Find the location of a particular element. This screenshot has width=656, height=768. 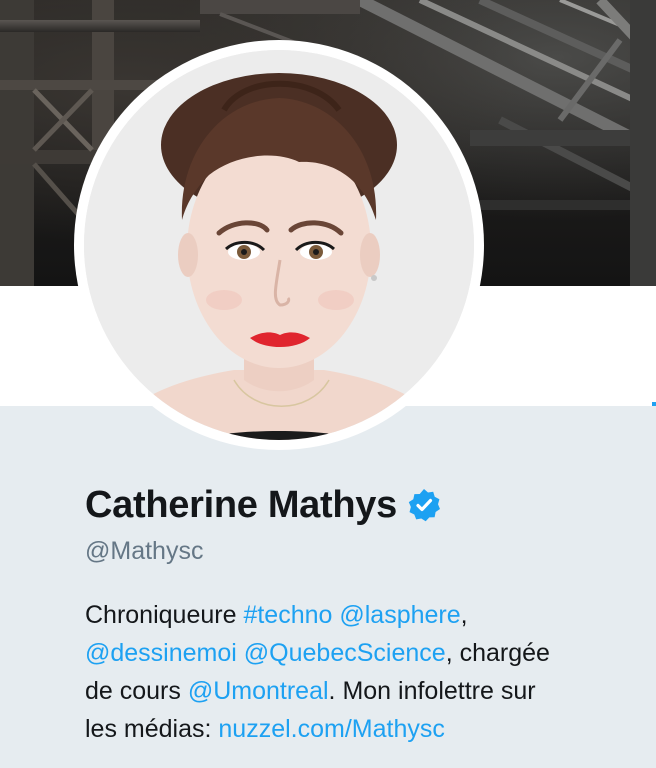

bio-text: , is located at coordinates (464, 615).